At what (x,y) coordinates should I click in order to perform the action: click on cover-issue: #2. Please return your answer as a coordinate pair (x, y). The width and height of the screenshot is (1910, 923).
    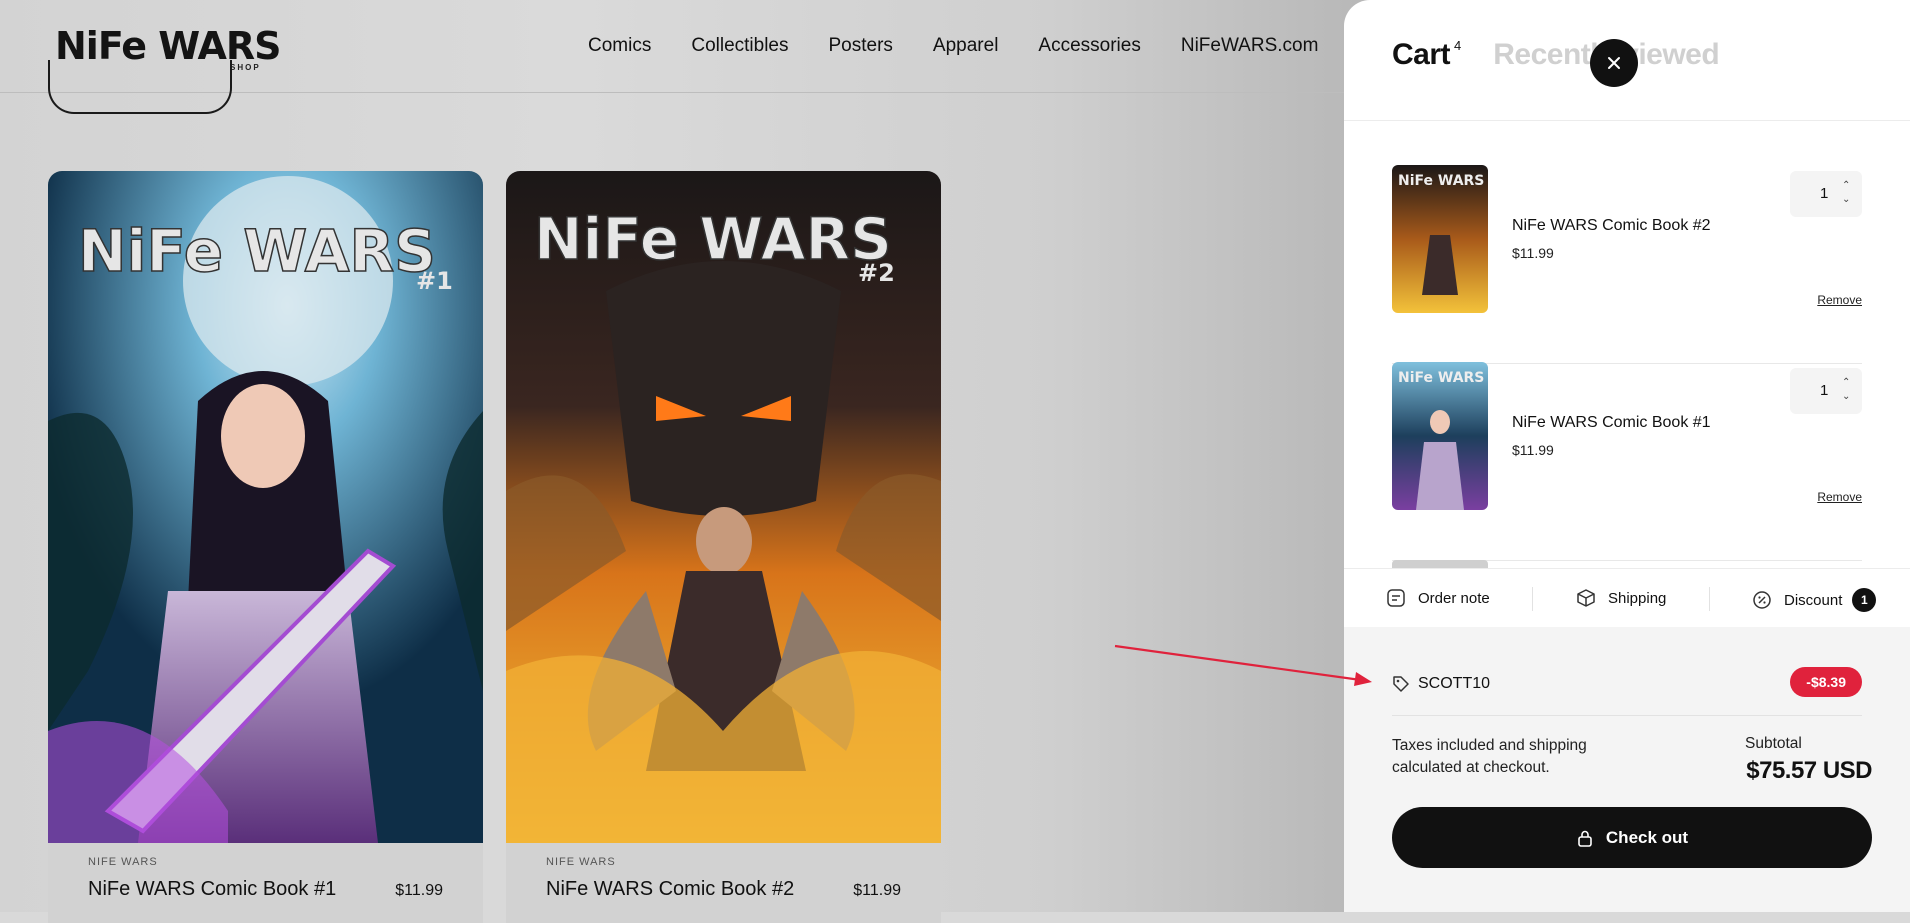
    Looking at the image, I should click on (876, 273).